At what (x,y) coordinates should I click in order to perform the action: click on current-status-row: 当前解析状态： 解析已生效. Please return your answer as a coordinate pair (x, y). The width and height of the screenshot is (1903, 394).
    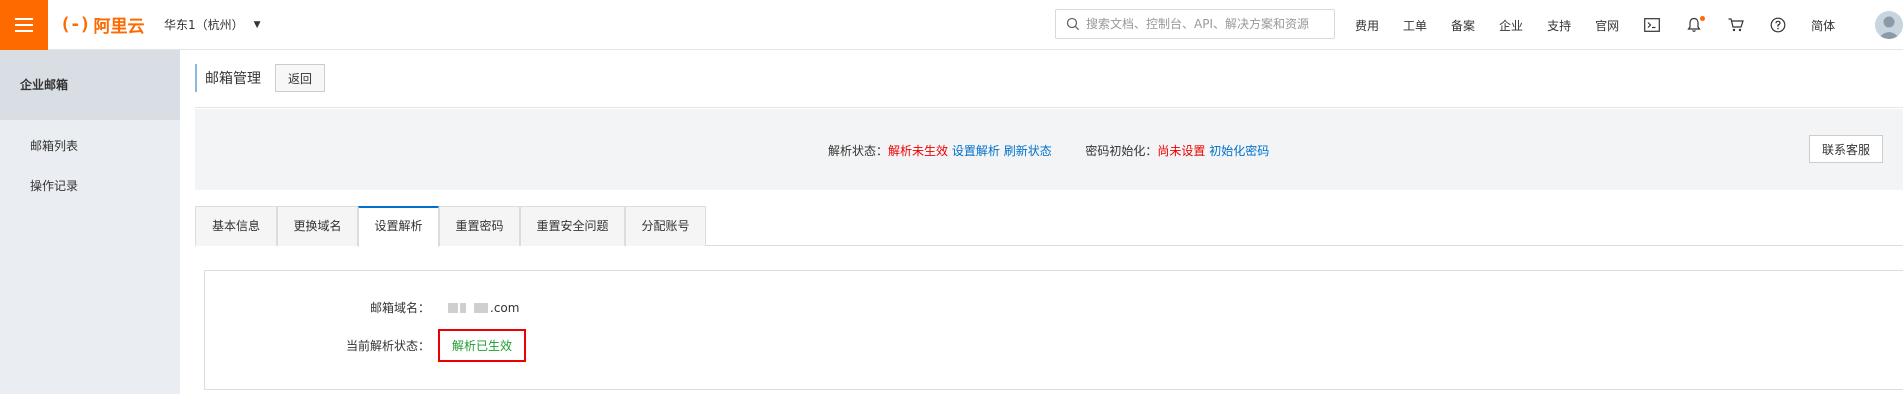
    Looking at the image, I should click on (366, 345).